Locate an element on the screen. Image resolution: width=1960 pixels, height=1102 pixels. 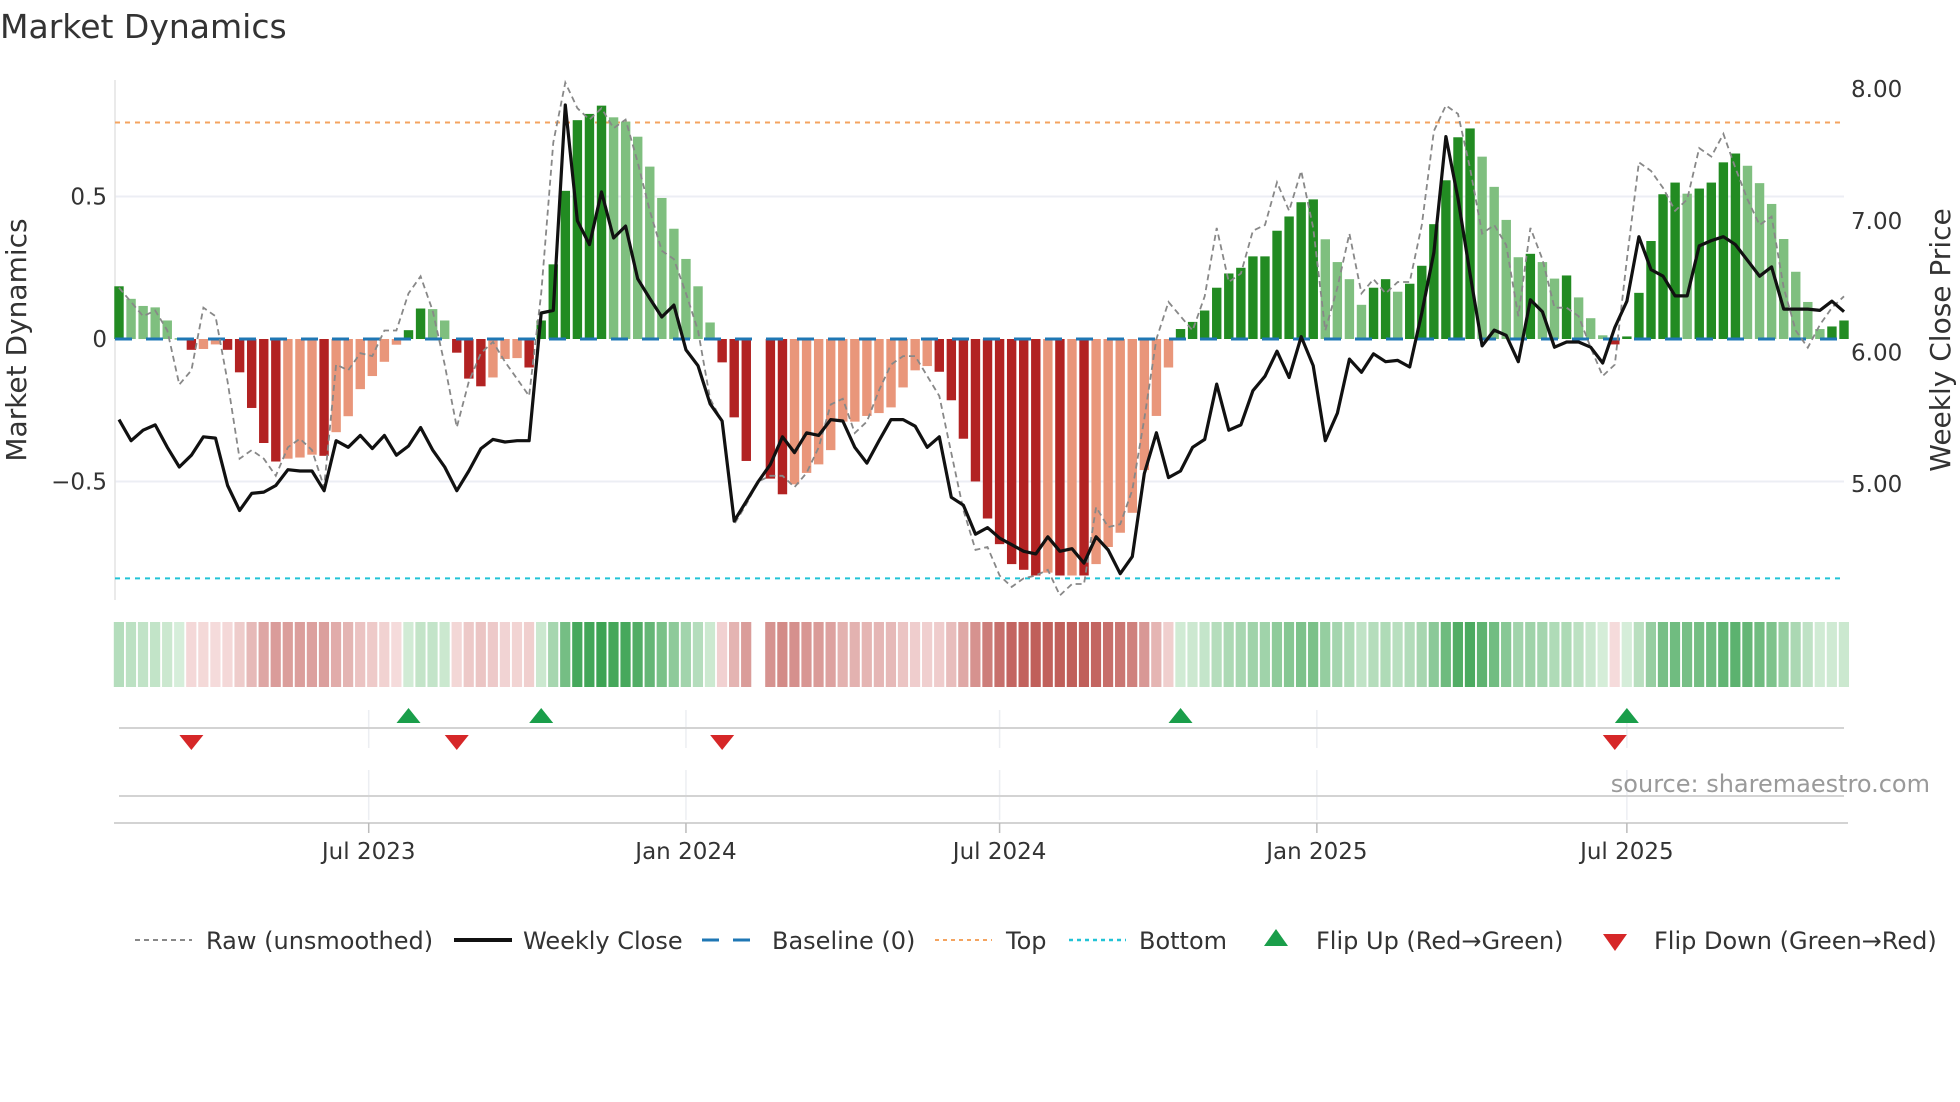
left-tick-label: 0 is located at coordinates (99, 340).